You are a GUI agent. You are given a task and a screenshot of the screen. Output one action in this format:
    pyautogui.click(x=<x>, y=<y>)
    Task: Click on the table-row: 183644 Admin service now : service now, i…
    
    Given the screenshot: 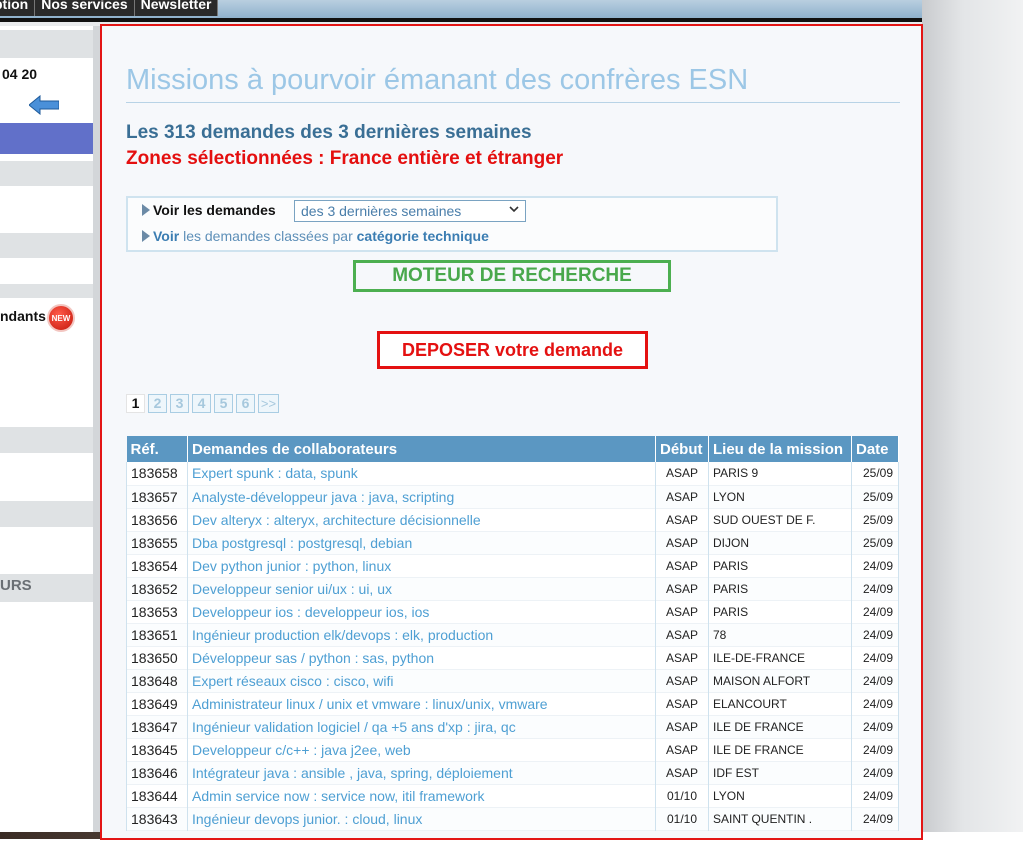 What is the action you would take?
    pyautogui.click(x=512, y=795)
    